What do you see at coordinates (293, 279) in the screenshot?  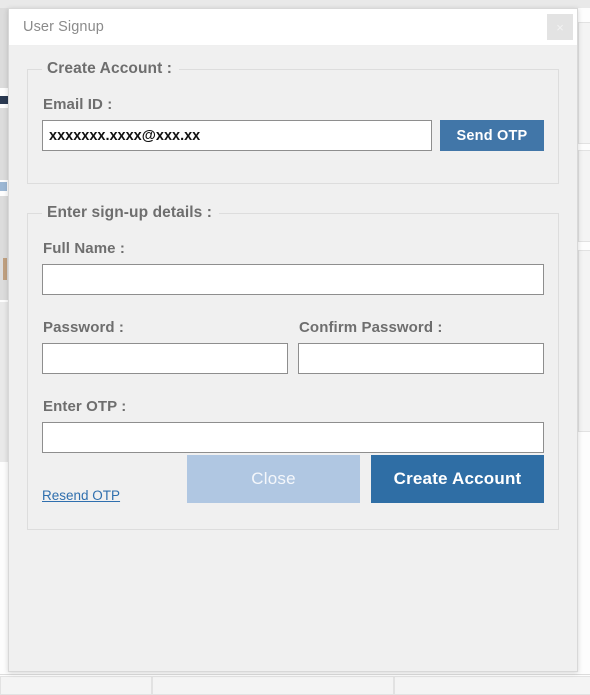 I see `full-name-input` at bounding box center [293, 279].